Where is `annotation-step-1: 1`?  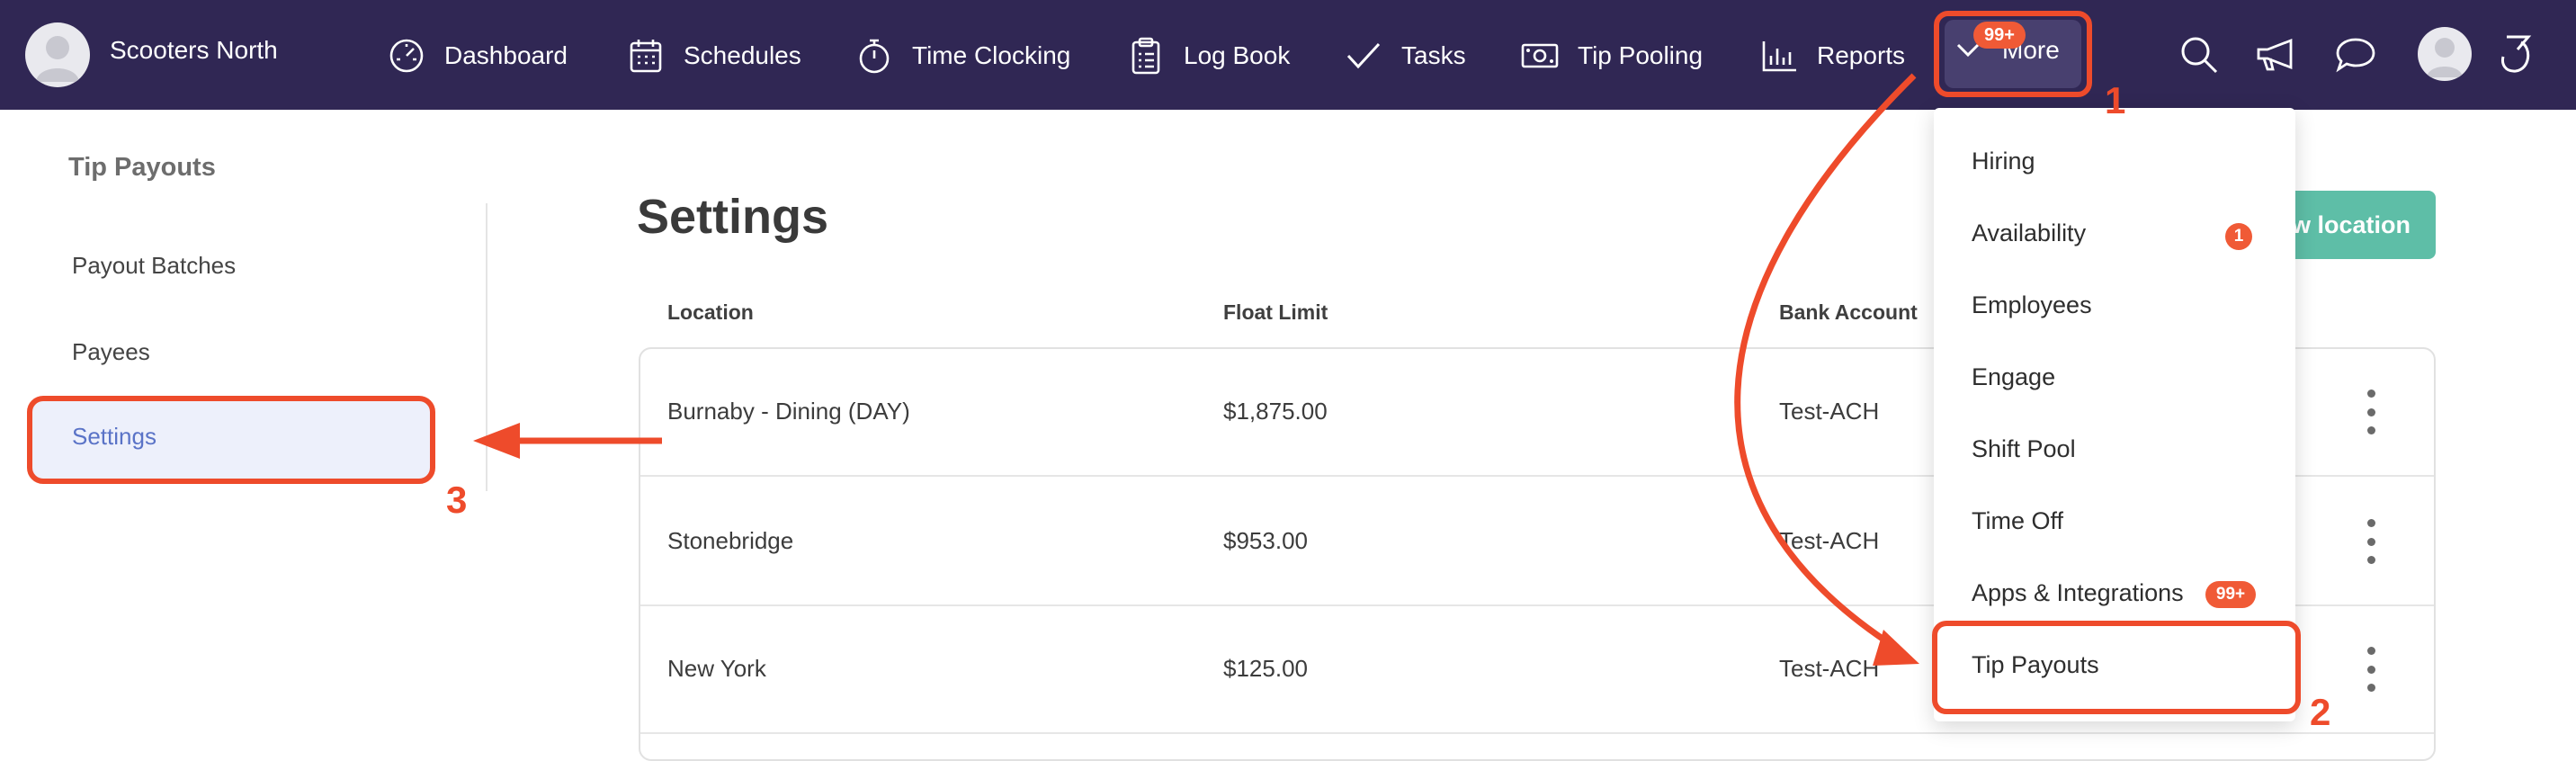
annotation-step-1: 1 is located at coordinates (2115, 100).